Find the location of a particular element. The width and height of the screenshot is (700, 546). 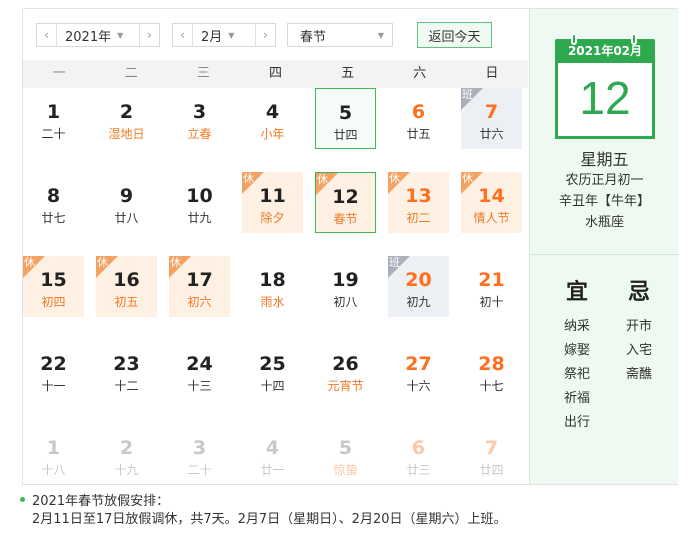

lunar-date: 农历正月初一 is located at coordinates (604, 180).